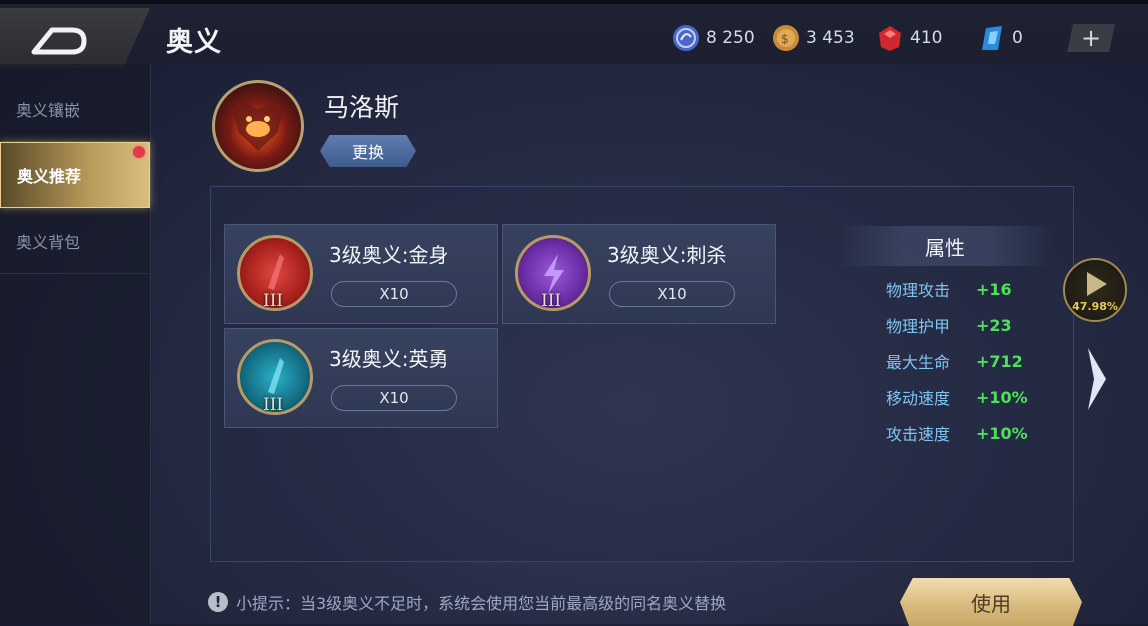  I want to click on currency-red-gem: 410, so click(909, 38).